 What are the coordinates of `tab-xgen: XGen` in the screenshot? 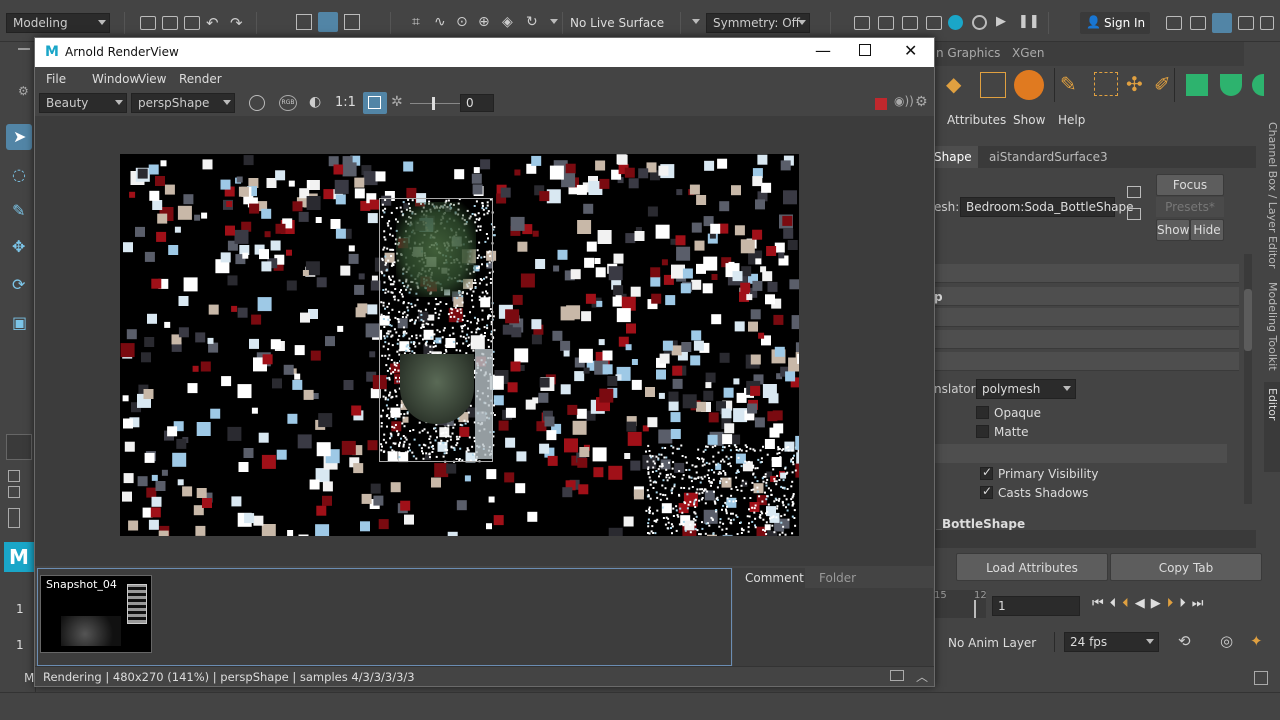 It's located at (1028, 53).